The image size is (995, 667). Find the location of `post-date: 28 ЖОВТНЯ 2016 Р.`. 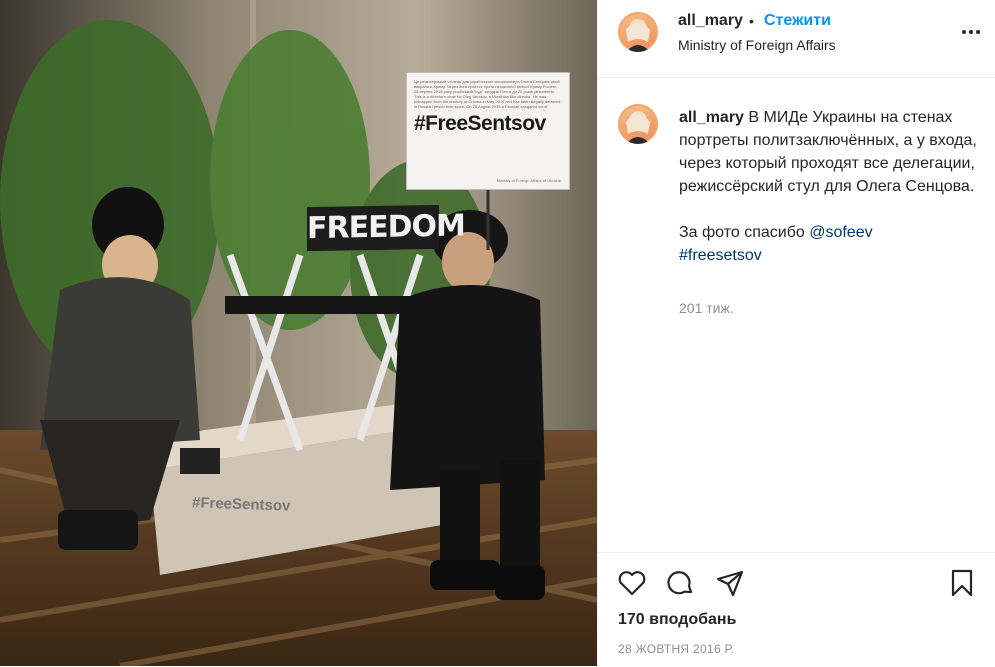

post-date: 28 ЖОВТНЯ 2016 Р. is located at coordinates (676, 649).